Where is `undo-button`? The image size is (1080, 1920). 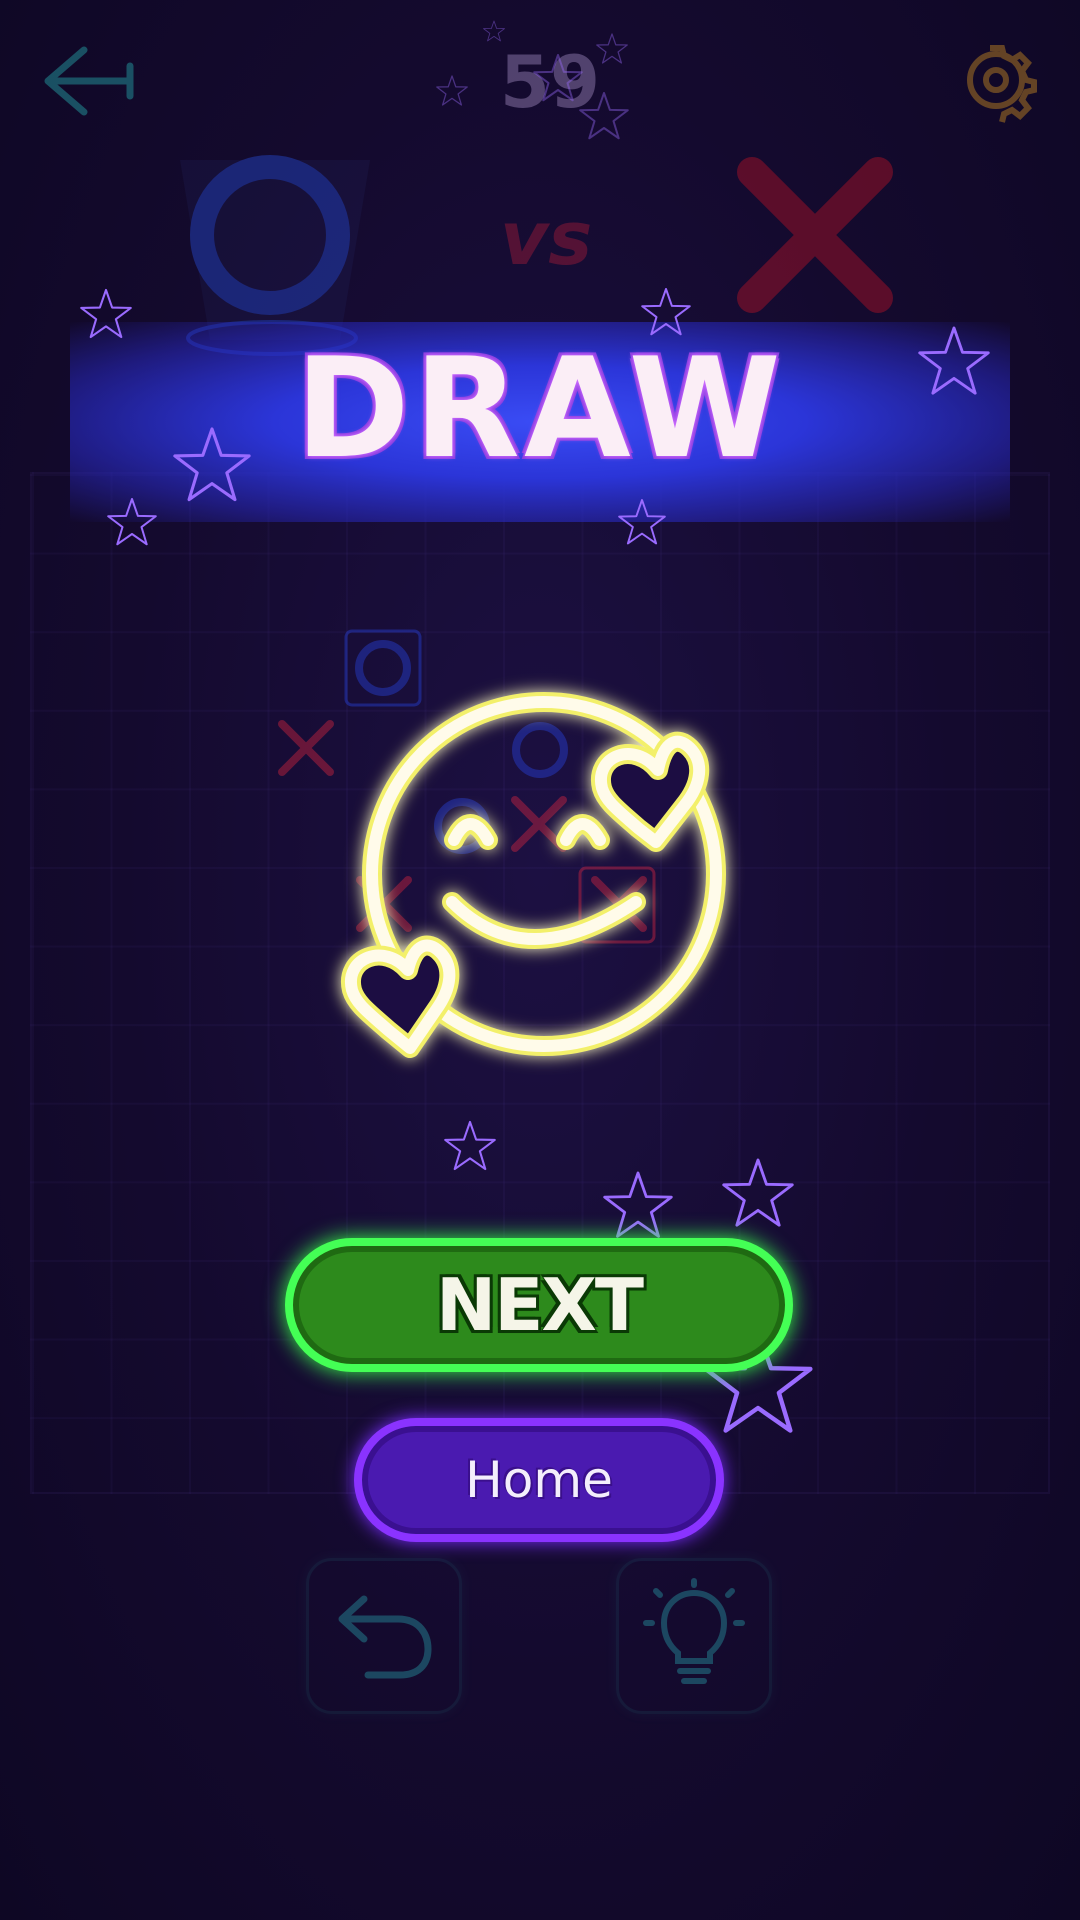
undo-button is located at coordinates (384, 1636).